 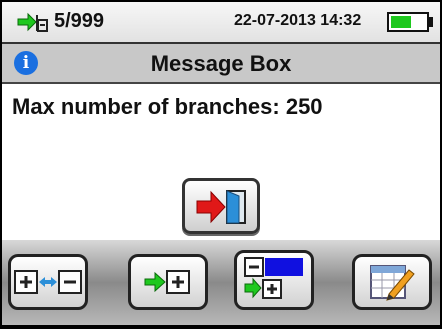 I want to click on memory-counter: 5/999, so click(x=79, y=21).